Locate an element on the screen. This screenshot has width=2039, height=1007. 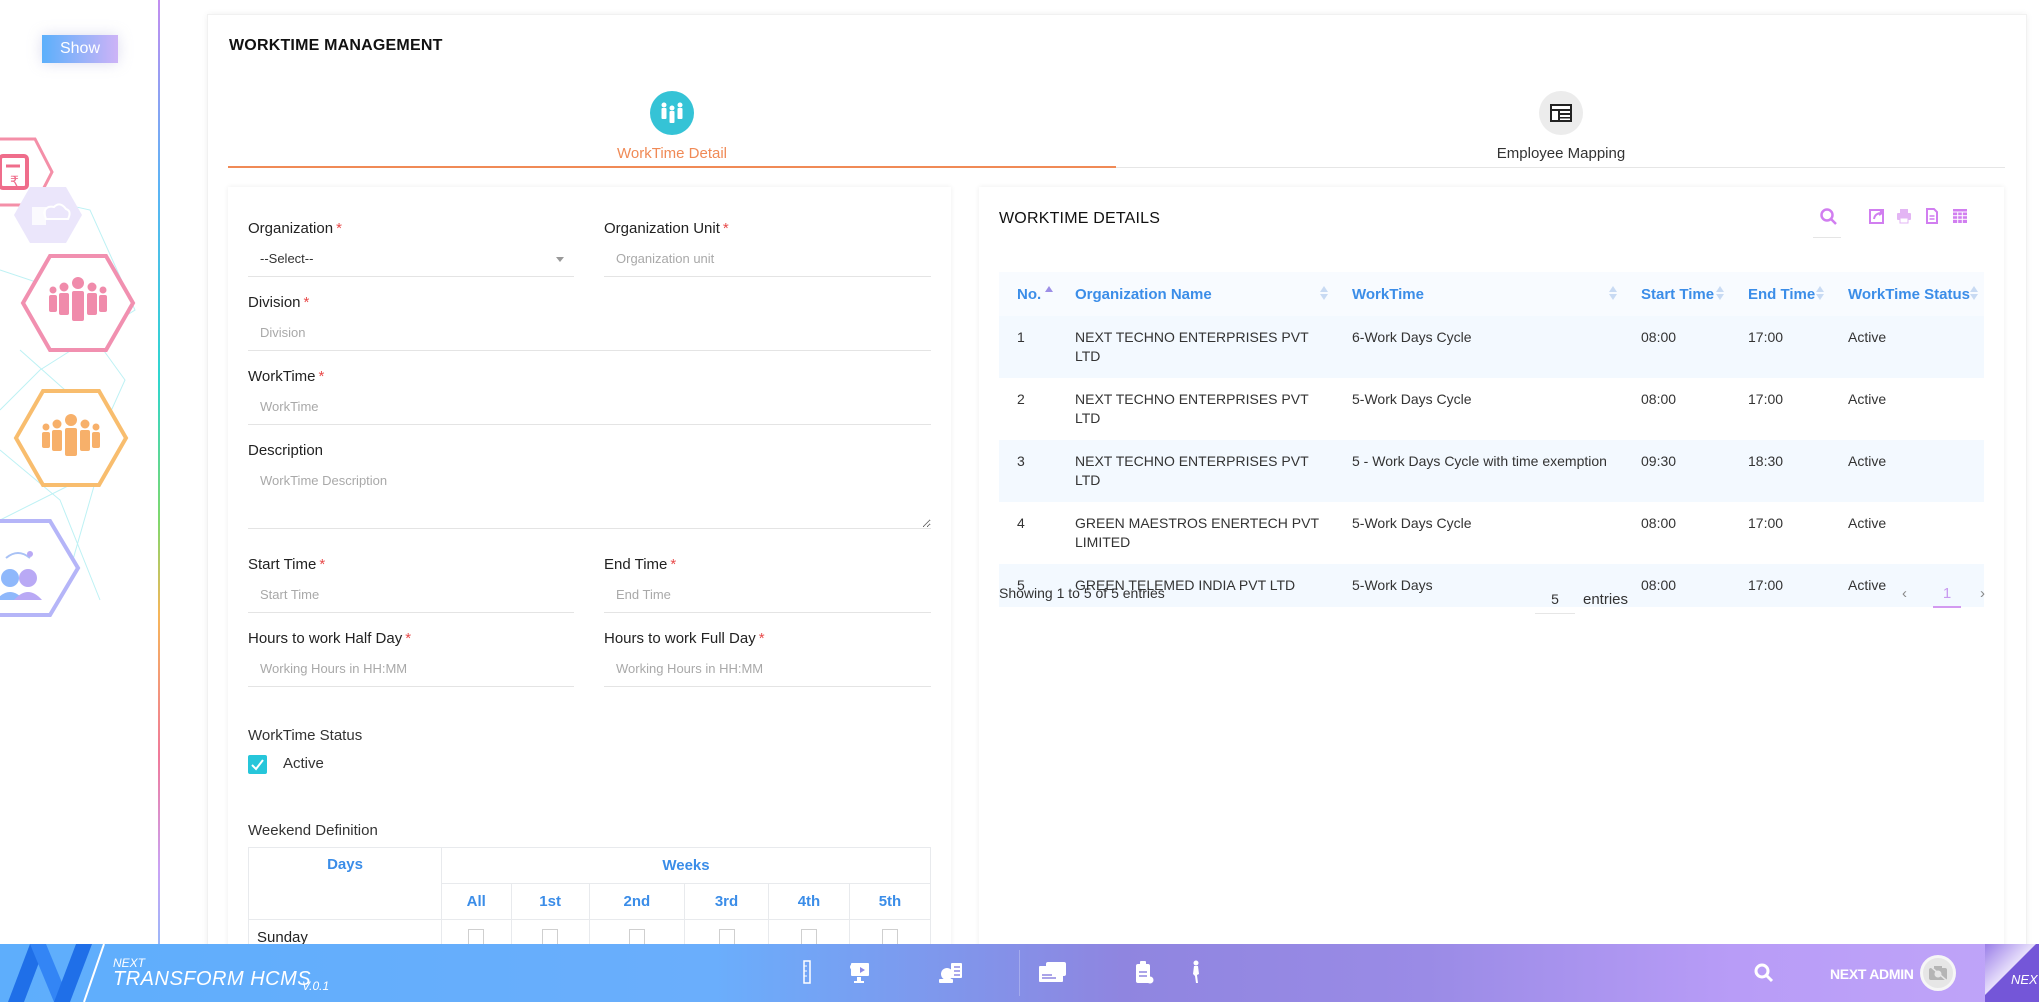
organization-unit-field: Organization Unit * is located at coordinates (767, 248).